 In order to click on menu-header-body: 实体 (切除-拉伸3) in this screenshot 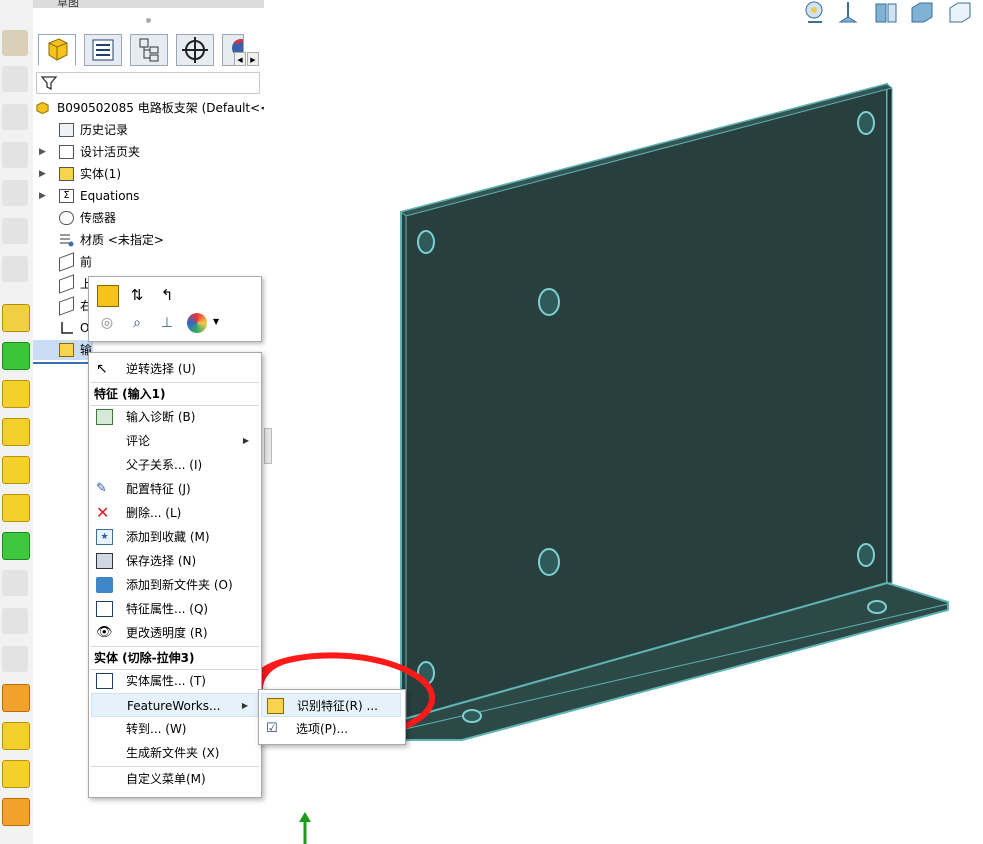, I will do `click(144, 658)`.